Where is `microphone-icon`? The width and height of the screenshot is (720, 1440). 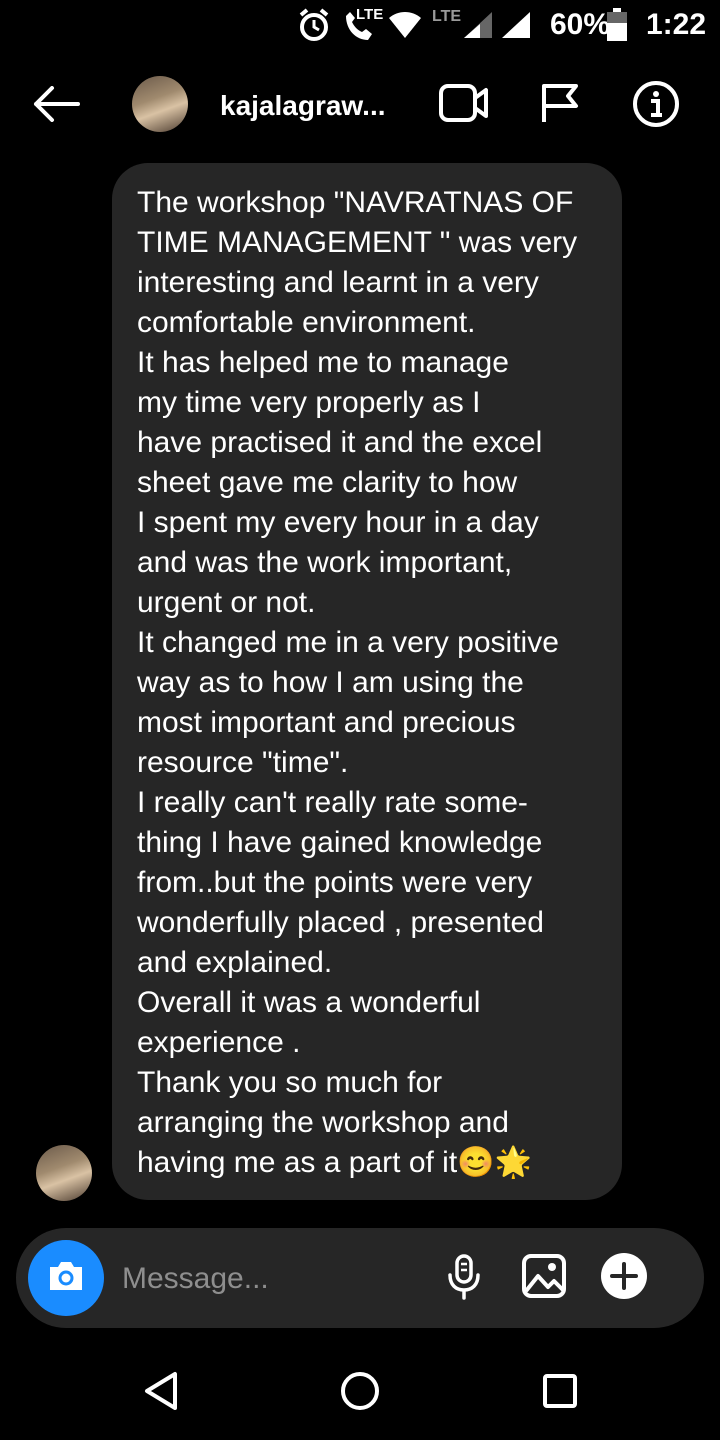 microphone-icon is located at coordinates (464, 1279).